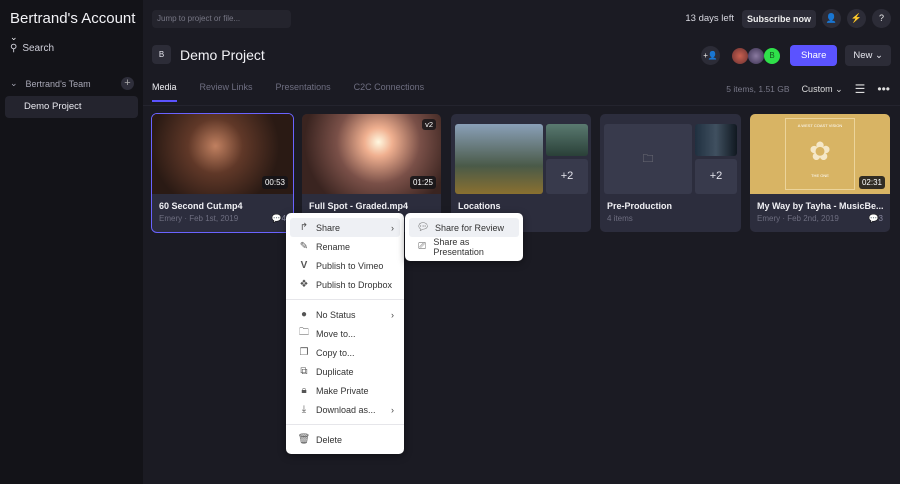  I want to click on search-icon: ⚲, so click(14, 48).